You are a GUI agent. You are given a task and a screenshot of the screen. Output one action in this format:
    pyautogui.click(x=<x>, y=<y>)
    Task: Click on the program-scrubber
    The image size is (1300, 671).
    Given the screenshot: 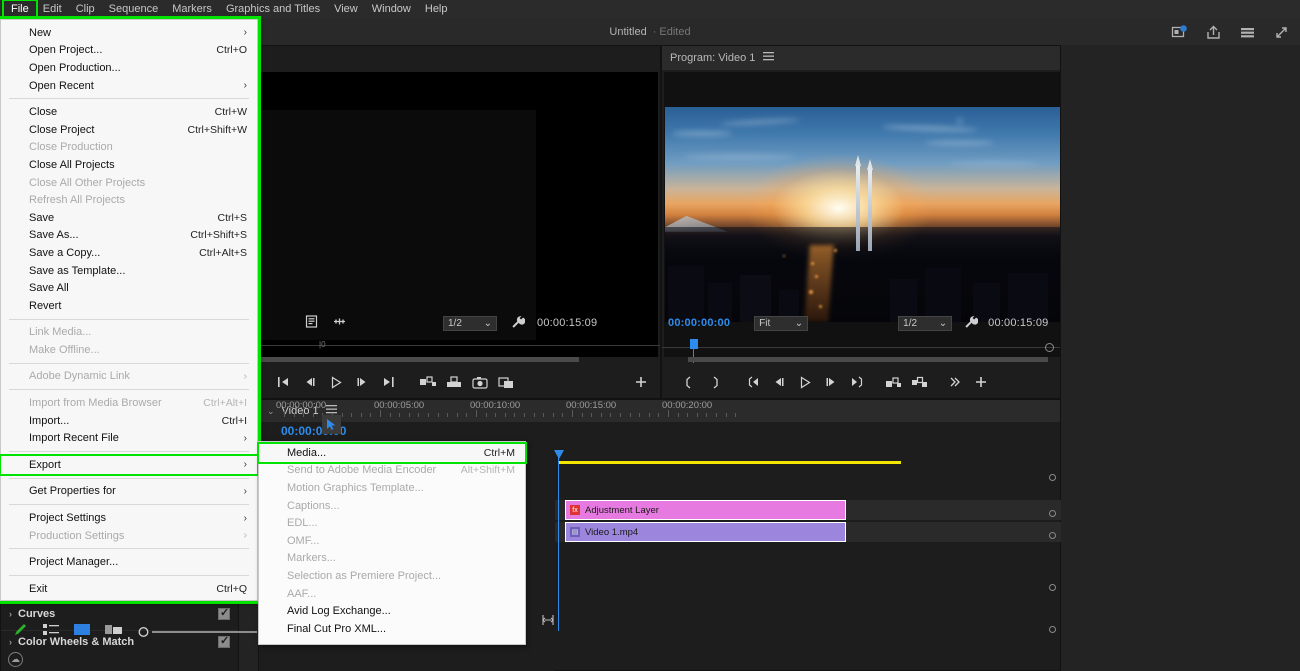 What is the action you would take?
    pyautogui.click(x=861, y=351)
    